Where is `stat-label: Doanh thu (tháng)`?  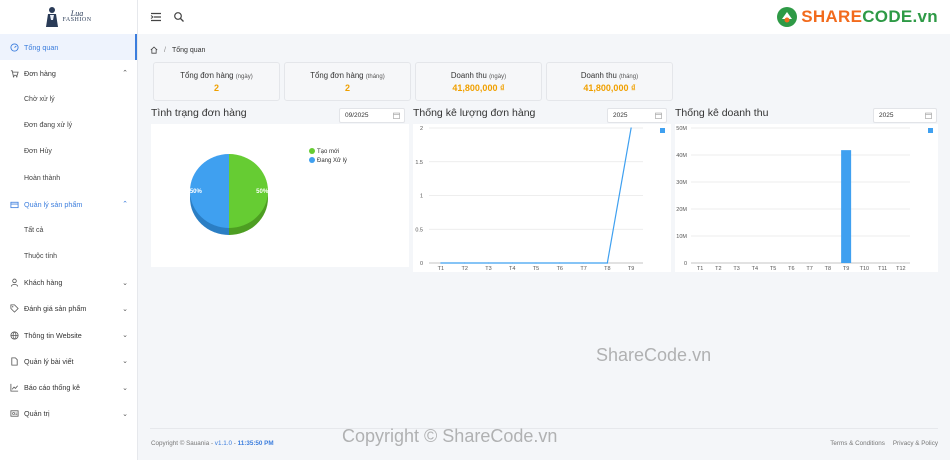
stat-label: Doanh thu (tháng) is located at coordinates (609, 75).